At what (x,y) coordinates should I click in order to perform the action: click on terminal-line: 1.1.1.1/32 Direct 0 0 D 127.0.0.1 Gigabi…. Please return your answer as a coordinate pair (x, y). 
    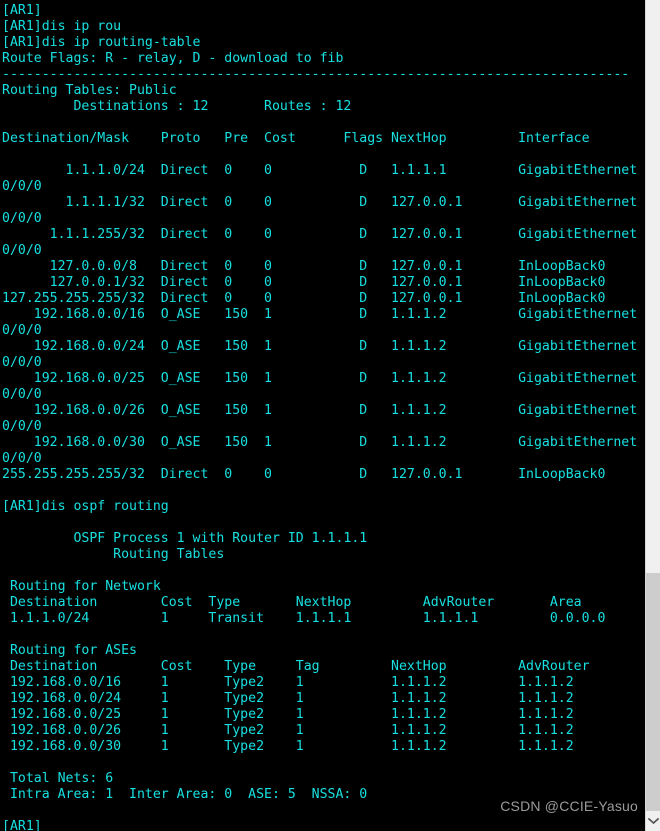
    Looking at the image, I should click on (320, 202).